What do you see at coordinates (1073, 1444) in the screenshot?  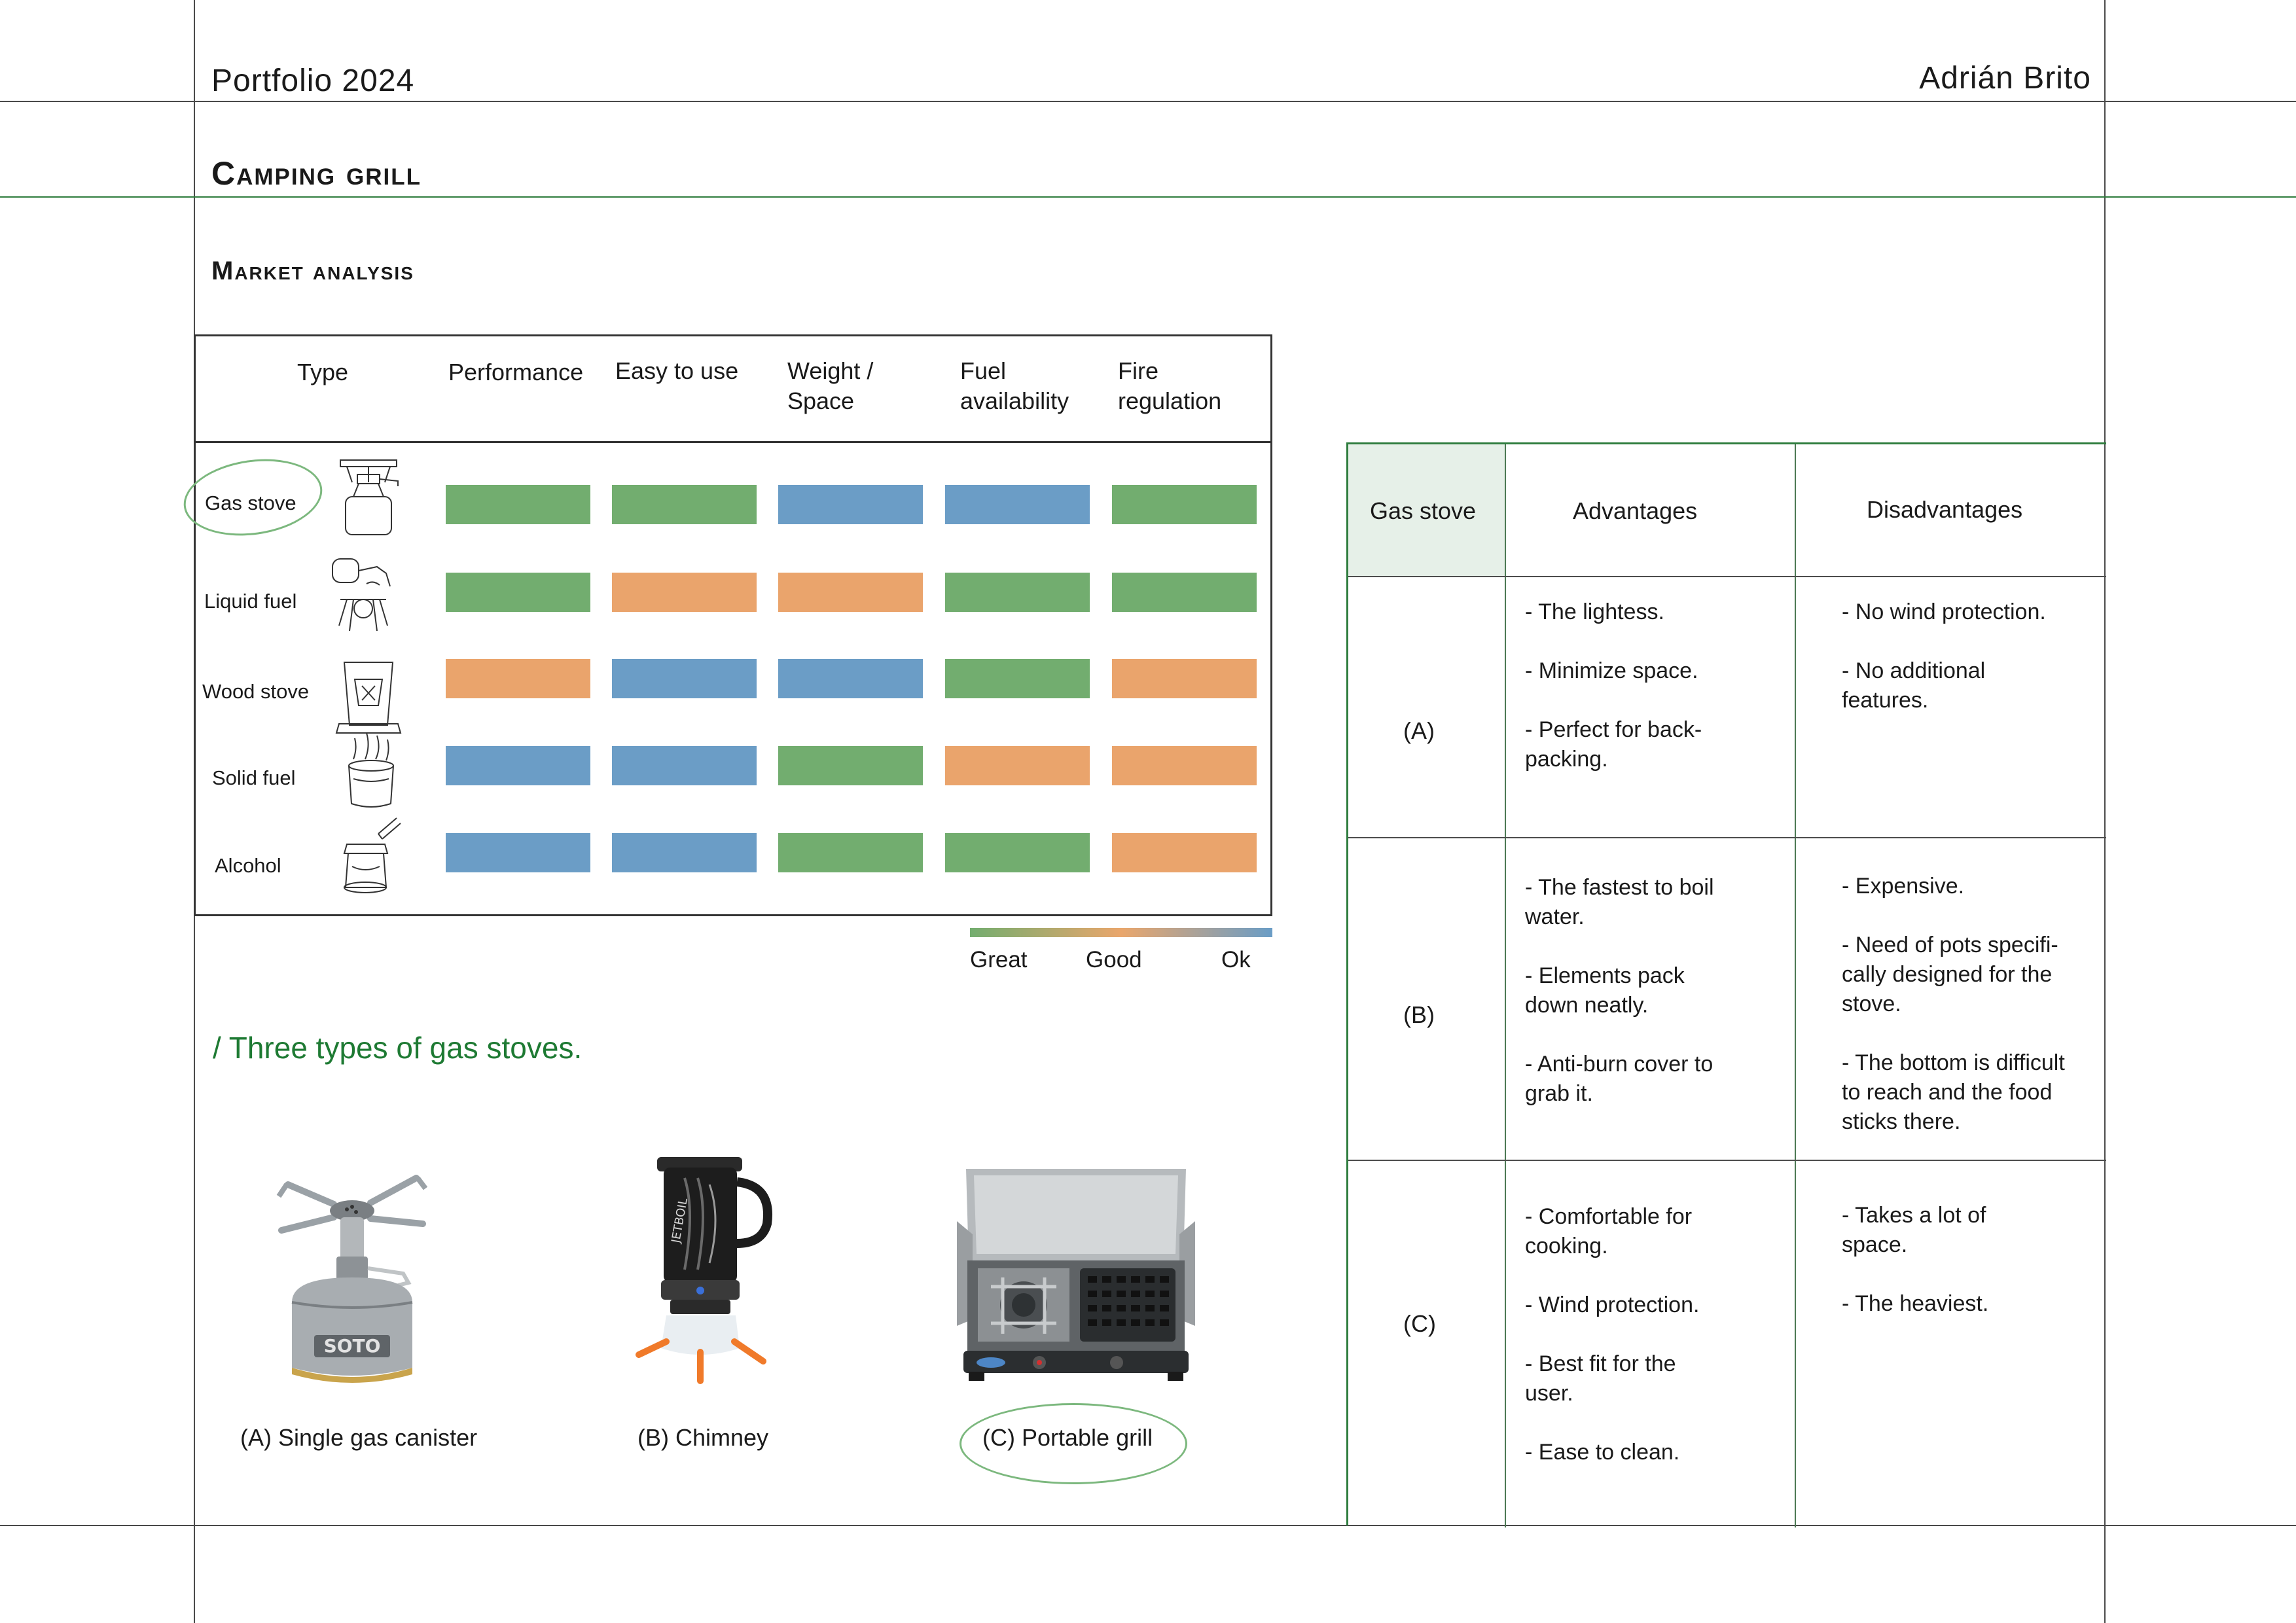 I see `portable-grill-highlight-circle` at bounding box center [1073, 1444].